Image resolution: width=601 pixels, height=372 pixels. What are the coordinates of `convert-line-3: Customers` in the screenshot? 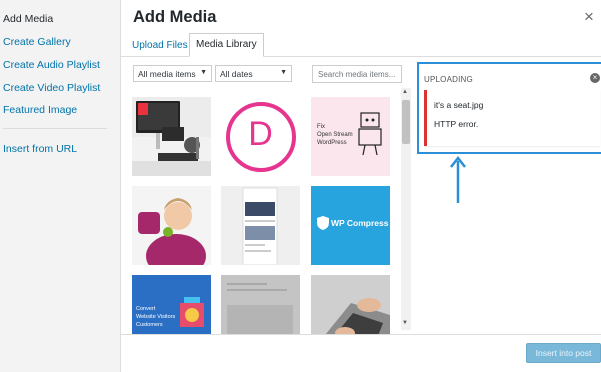 It's located at (149, 325).